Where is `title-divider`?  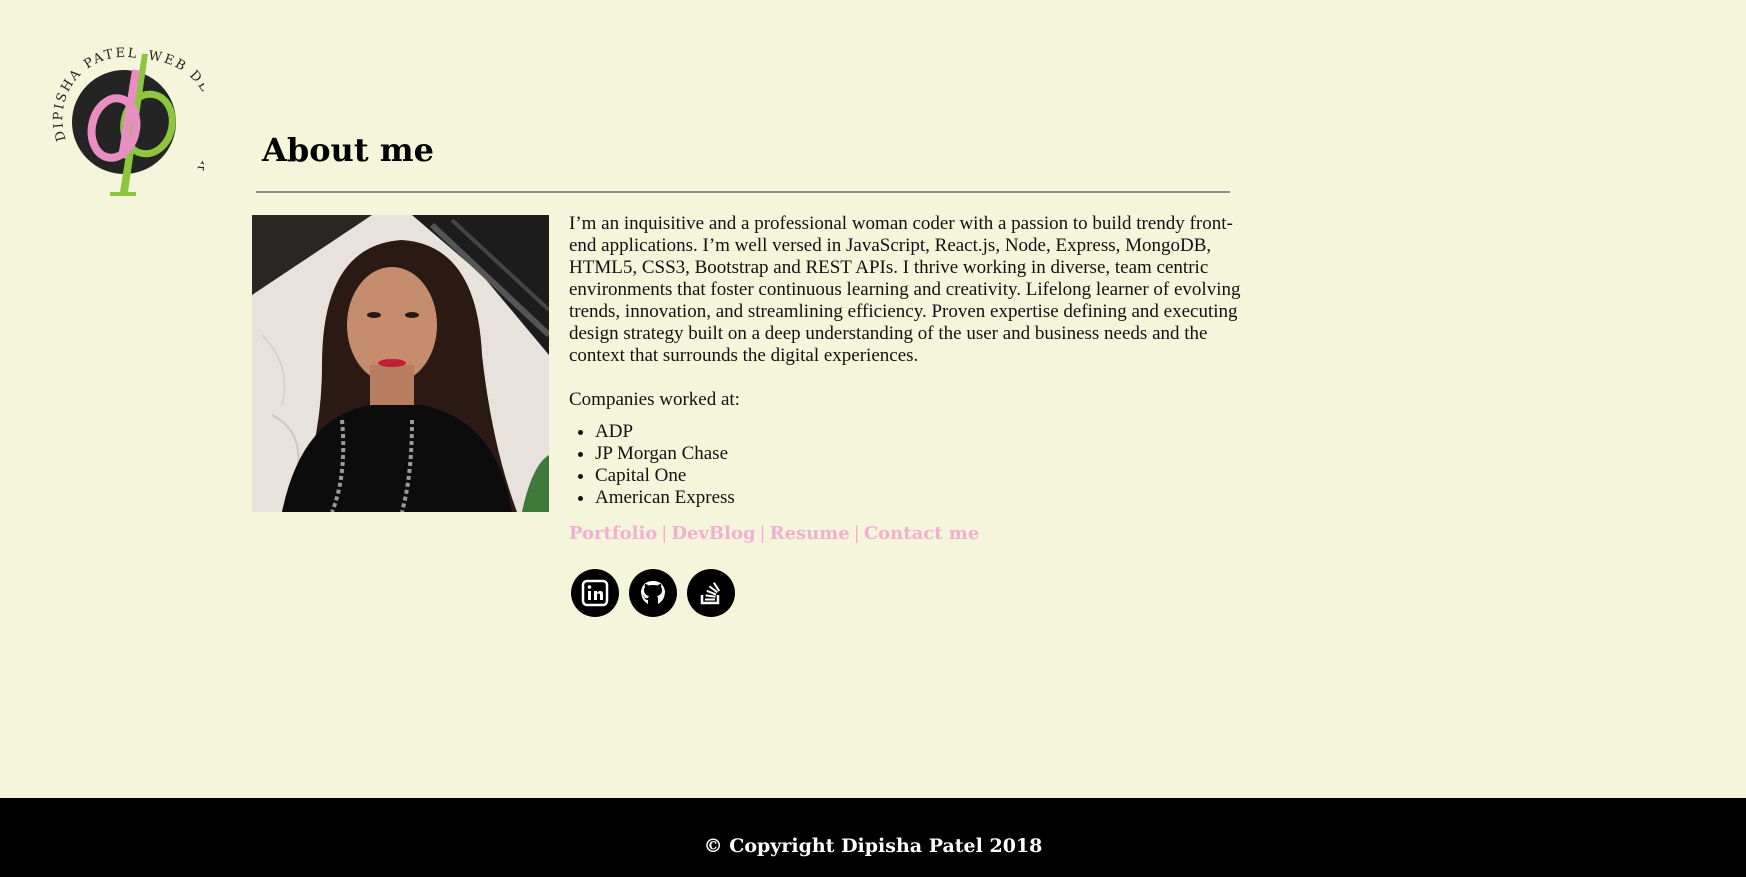 title-divider is located at coordinates (743, 192).